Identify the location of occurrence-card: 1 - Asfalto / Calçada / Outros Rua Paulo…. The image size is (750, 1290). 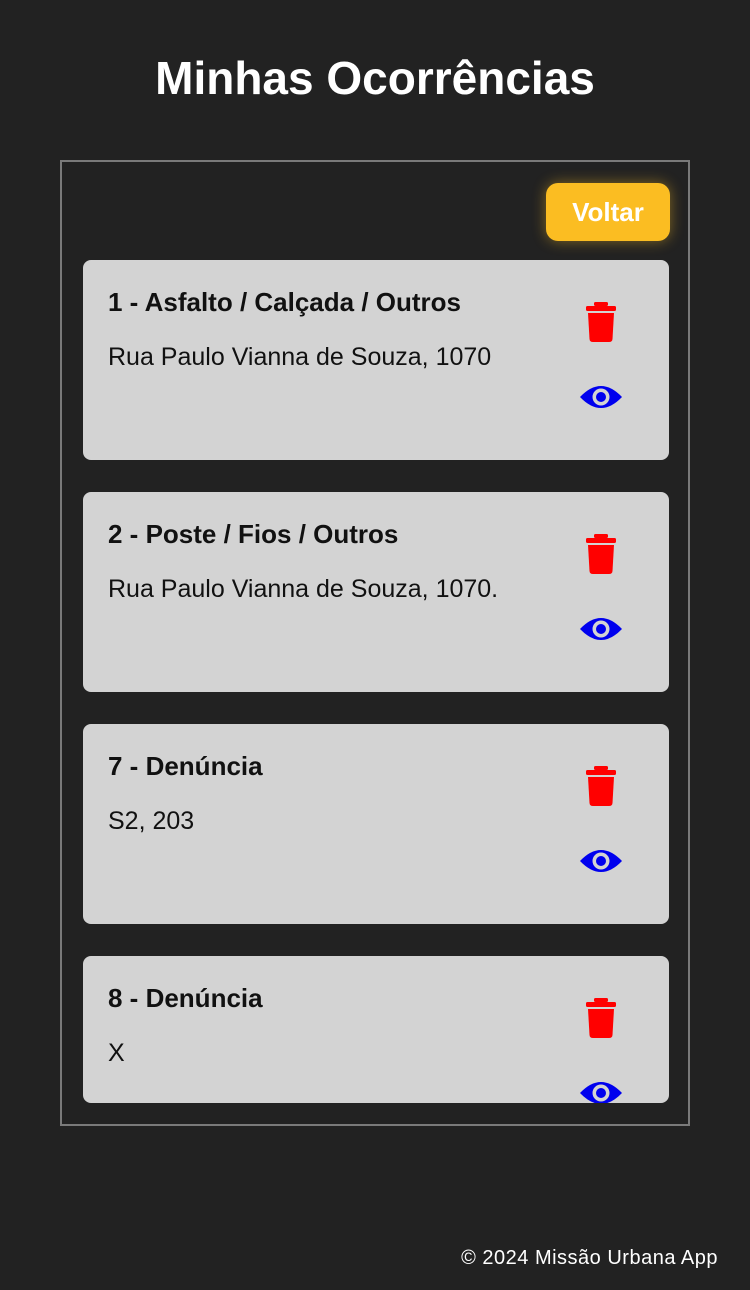
(376, 360).